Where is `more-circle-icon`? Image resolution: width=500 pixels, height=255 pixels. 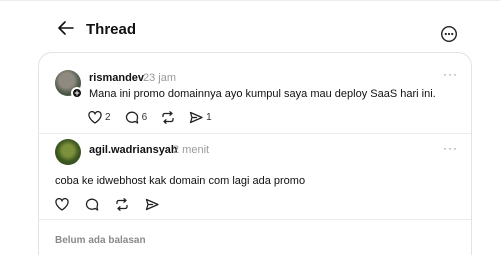
more-circle-icon is located at coordinates (449, 34).